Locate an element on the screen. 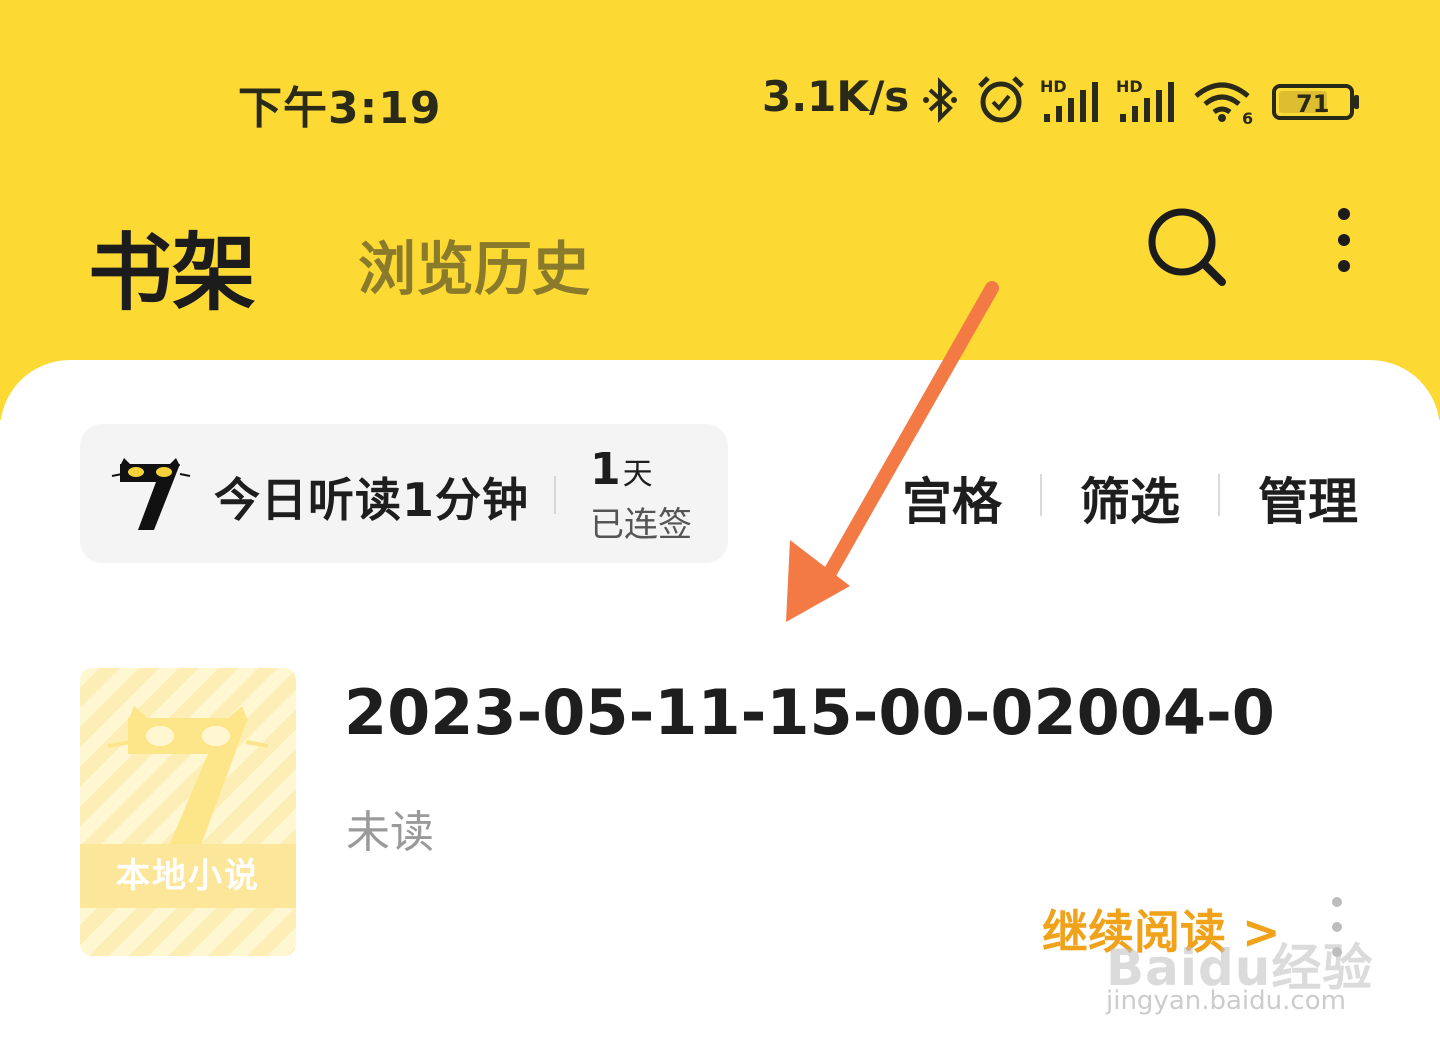 This screenshot has width=1440, height=1051. streak-days: 1天 已连签 is located at coordinates (650, 495).